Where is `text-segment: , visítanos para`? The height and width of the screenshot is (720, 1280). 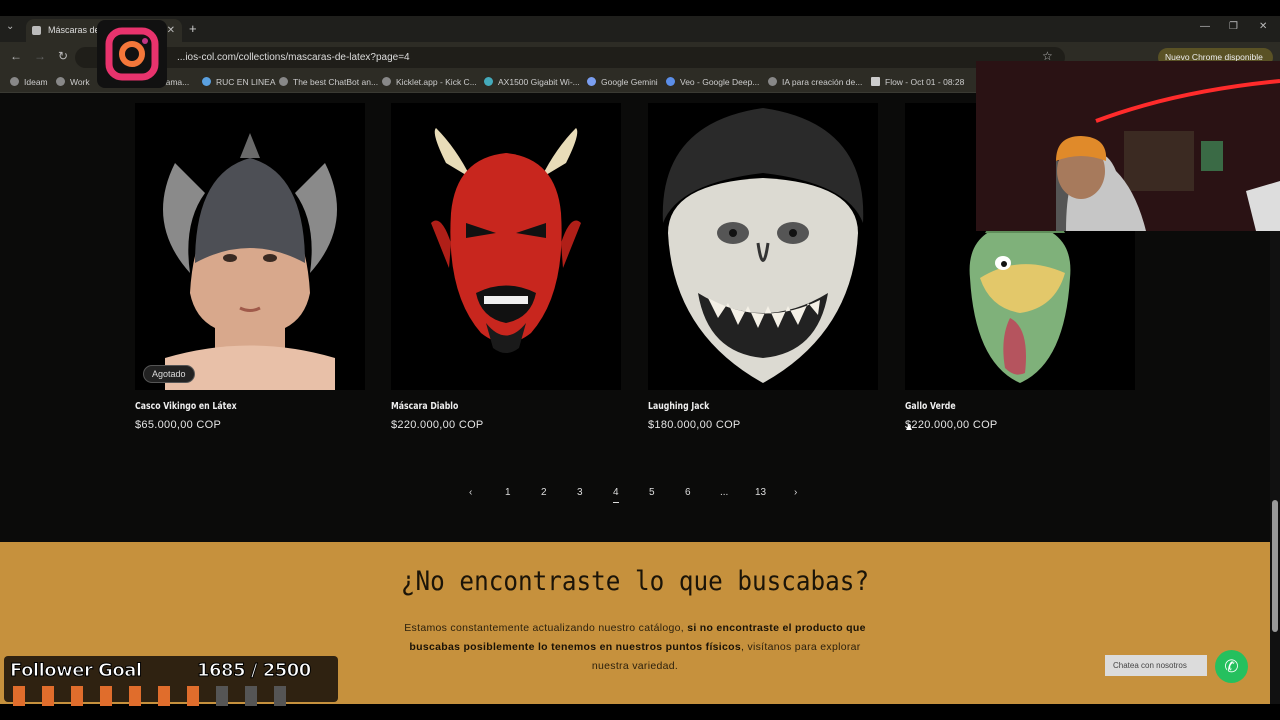
text-segment: , visítanos para is located at coordinates (779, 647).